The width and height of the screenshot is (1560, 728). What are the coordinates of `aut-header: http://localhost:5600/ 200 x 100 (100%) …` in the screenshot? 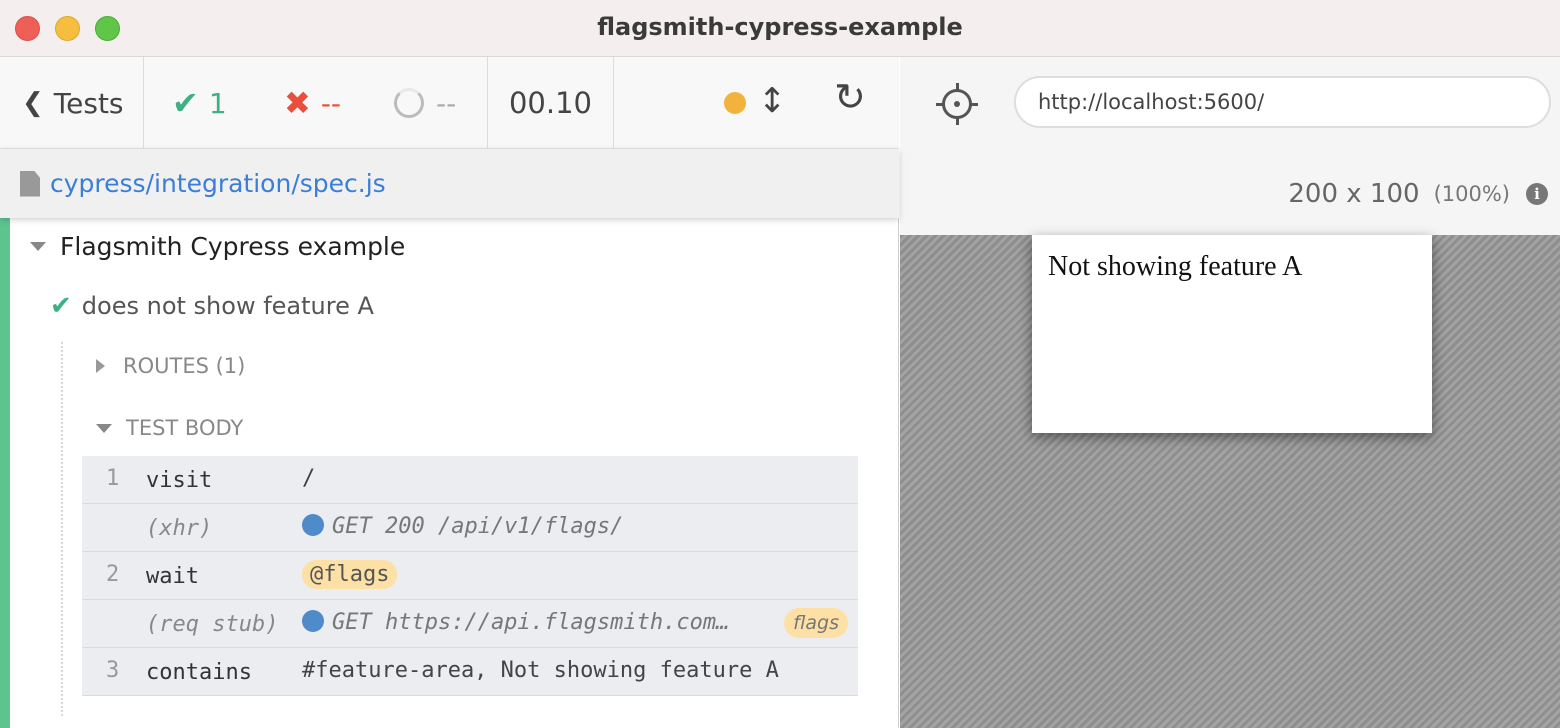 It's located at (1230, 146).